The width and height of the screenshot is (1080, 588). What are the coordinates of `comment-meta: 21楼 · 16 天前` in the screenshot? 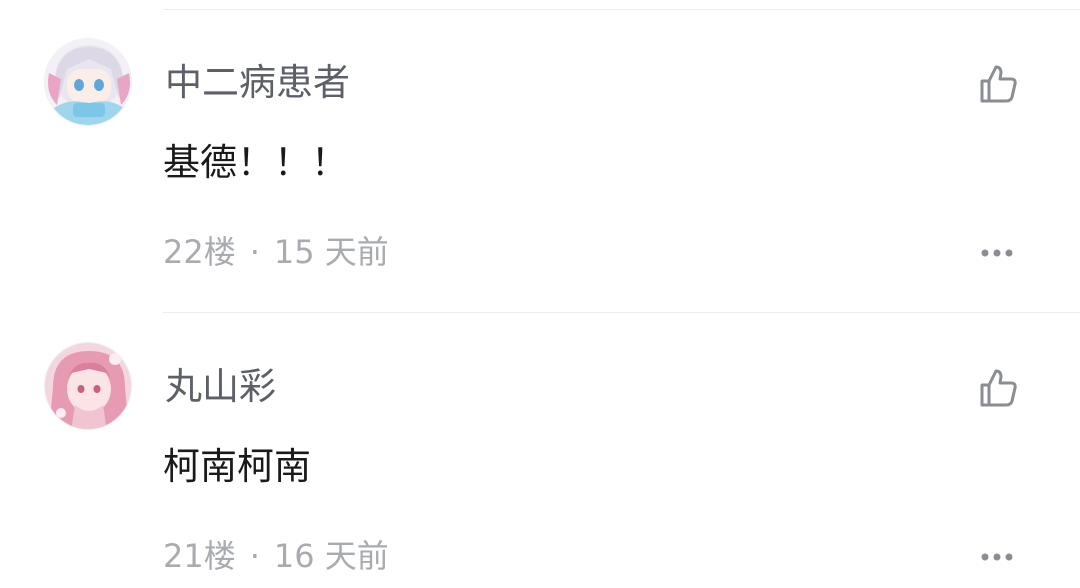 It's located at (276, 556).